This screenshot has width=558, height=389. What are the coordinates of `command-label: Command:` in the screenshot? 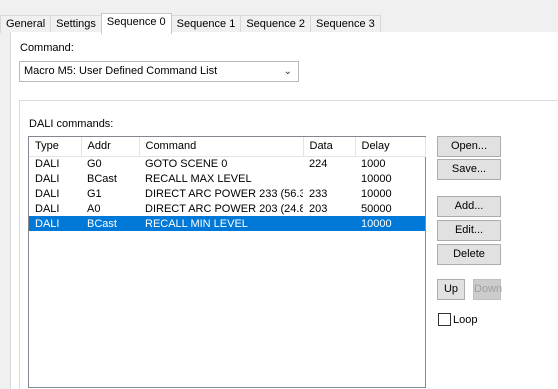 It's located at (47, 48).